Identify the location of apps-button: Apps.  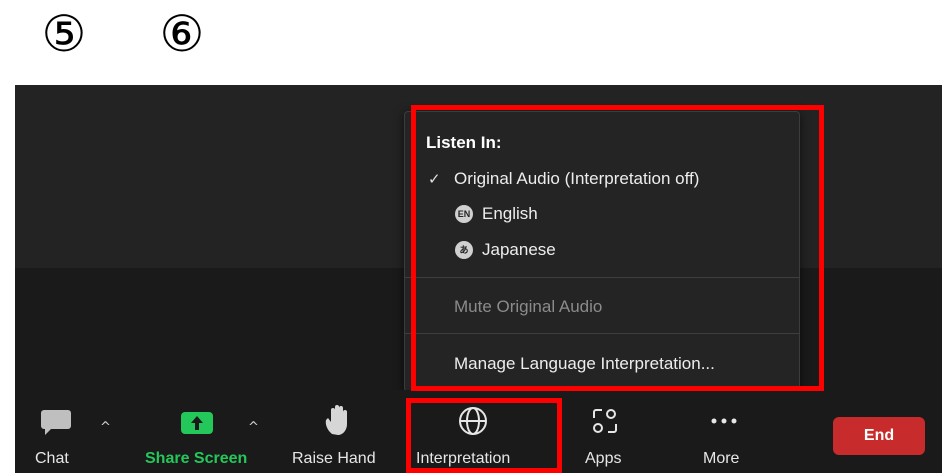
(610, 431).